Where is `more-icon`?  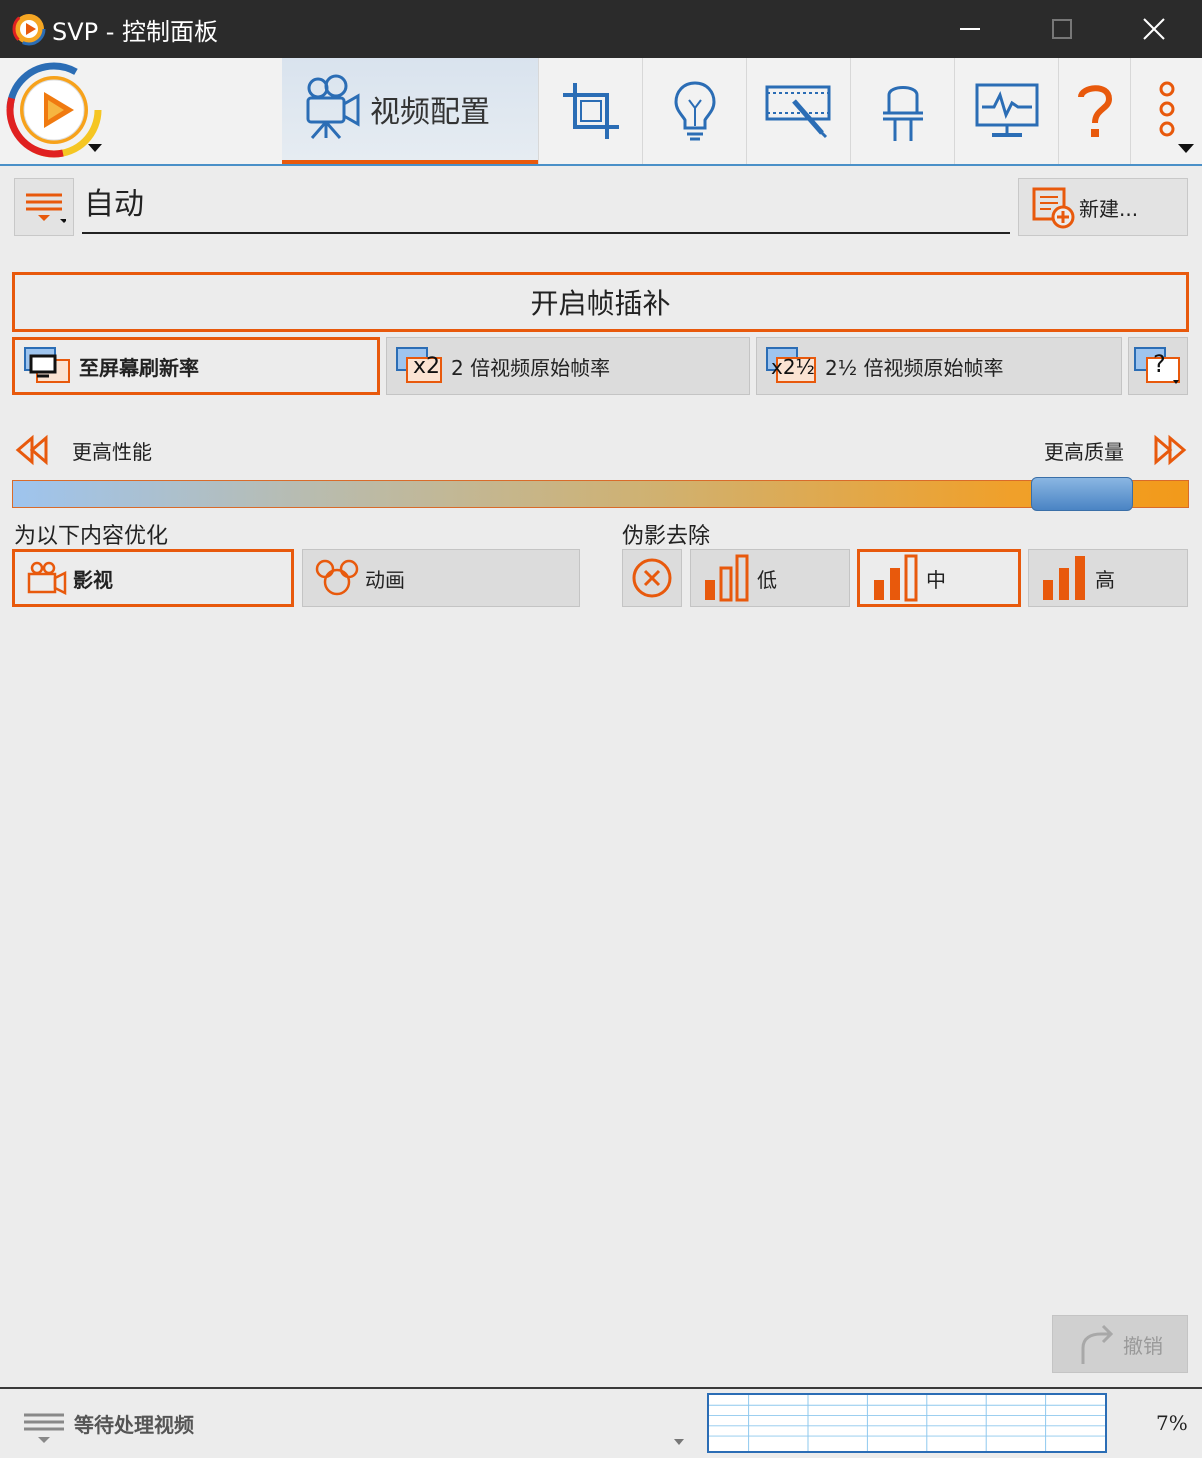
more-icon is located at coordinates (1166, 109).